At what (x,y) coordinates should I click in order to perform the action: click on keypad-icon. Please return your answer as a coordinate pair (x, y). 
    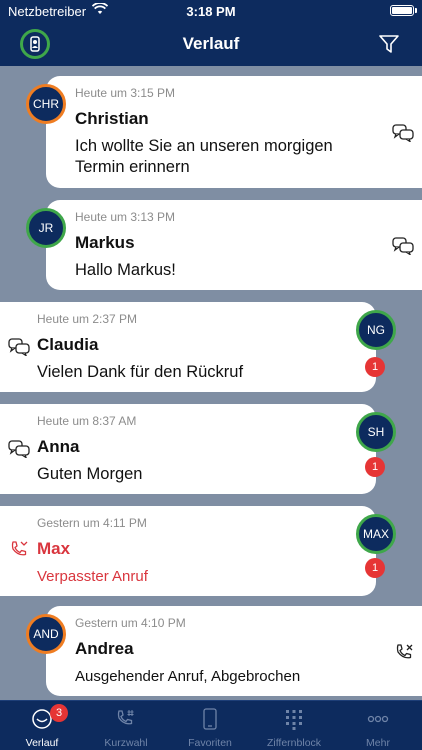
    Looking at the image, I should click on (294, 720).